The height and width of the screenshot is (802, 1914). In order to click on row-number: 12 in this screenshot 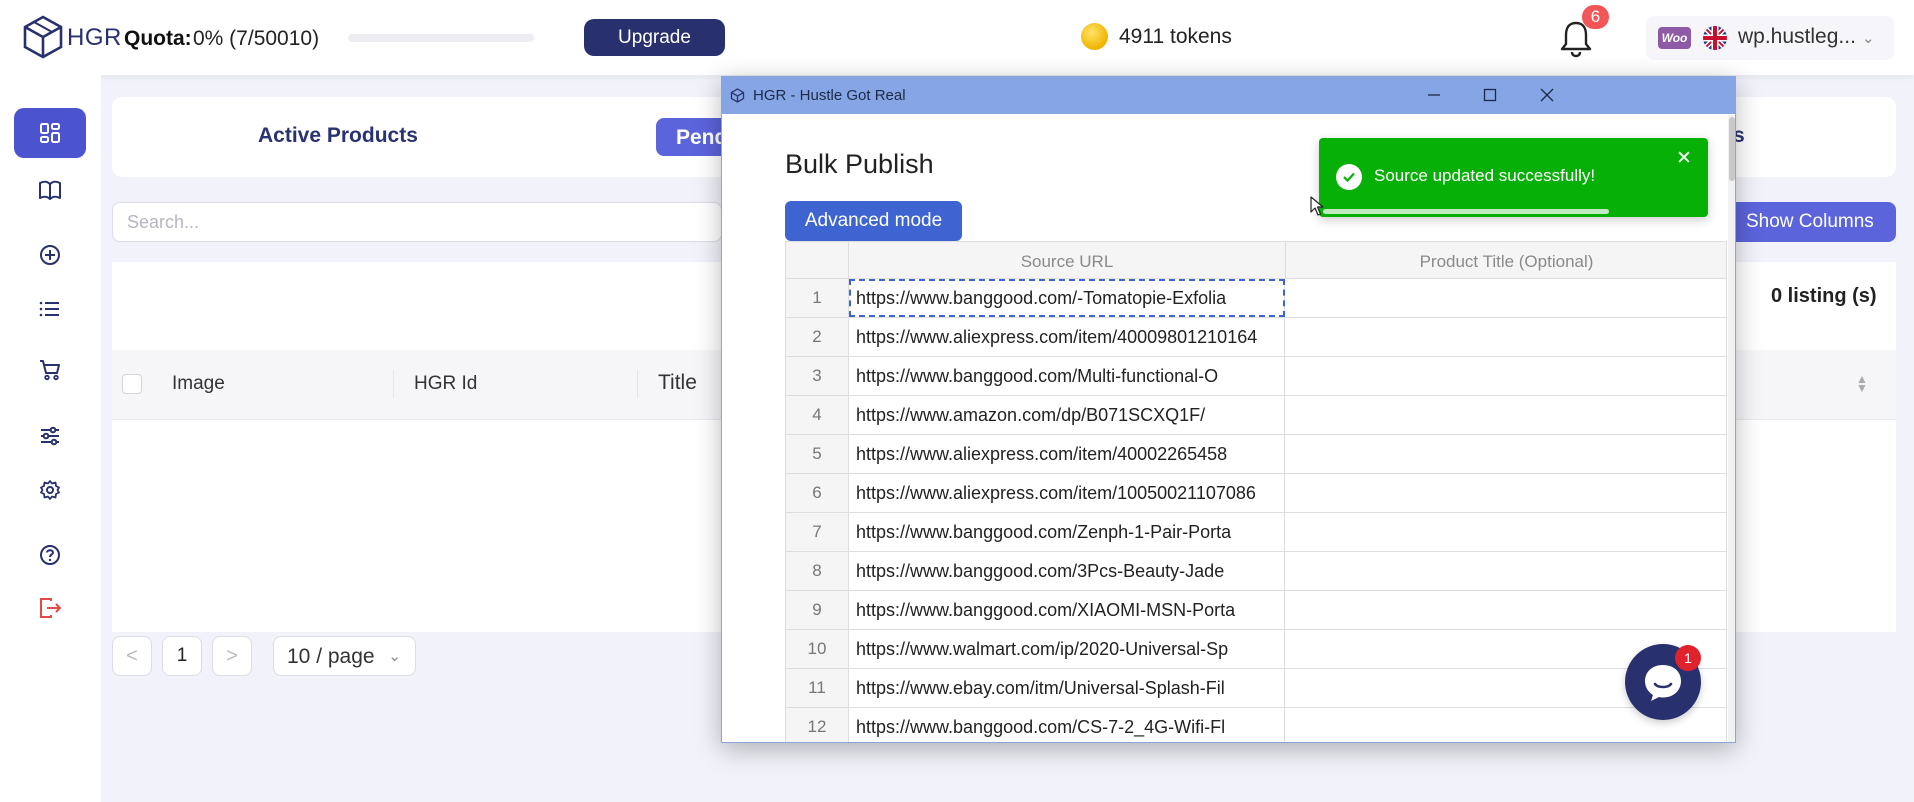, I will do `click(817, 725)`.